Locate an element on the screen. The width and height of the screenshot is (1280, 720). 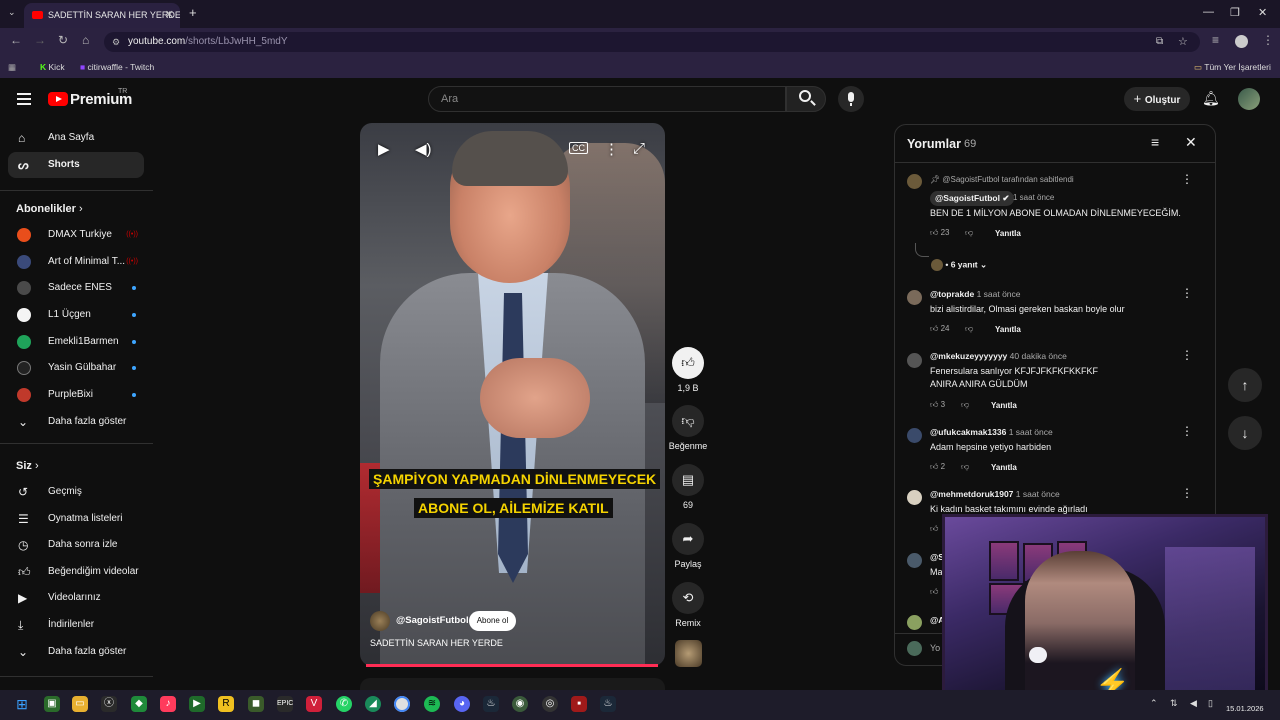
comments-button: ▤ is located at coordinates (688, 480).